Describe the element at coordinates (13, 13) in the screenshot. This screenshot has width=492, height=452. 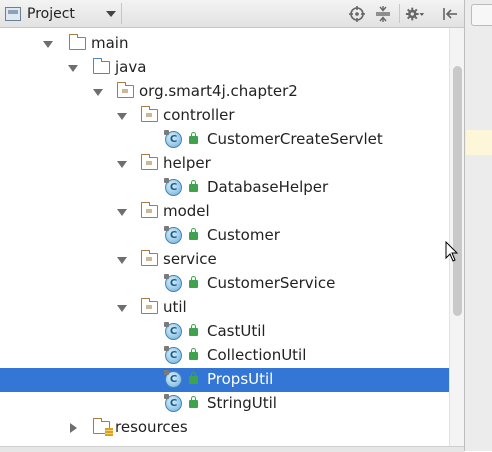
I see `project-view-icon` at that location.